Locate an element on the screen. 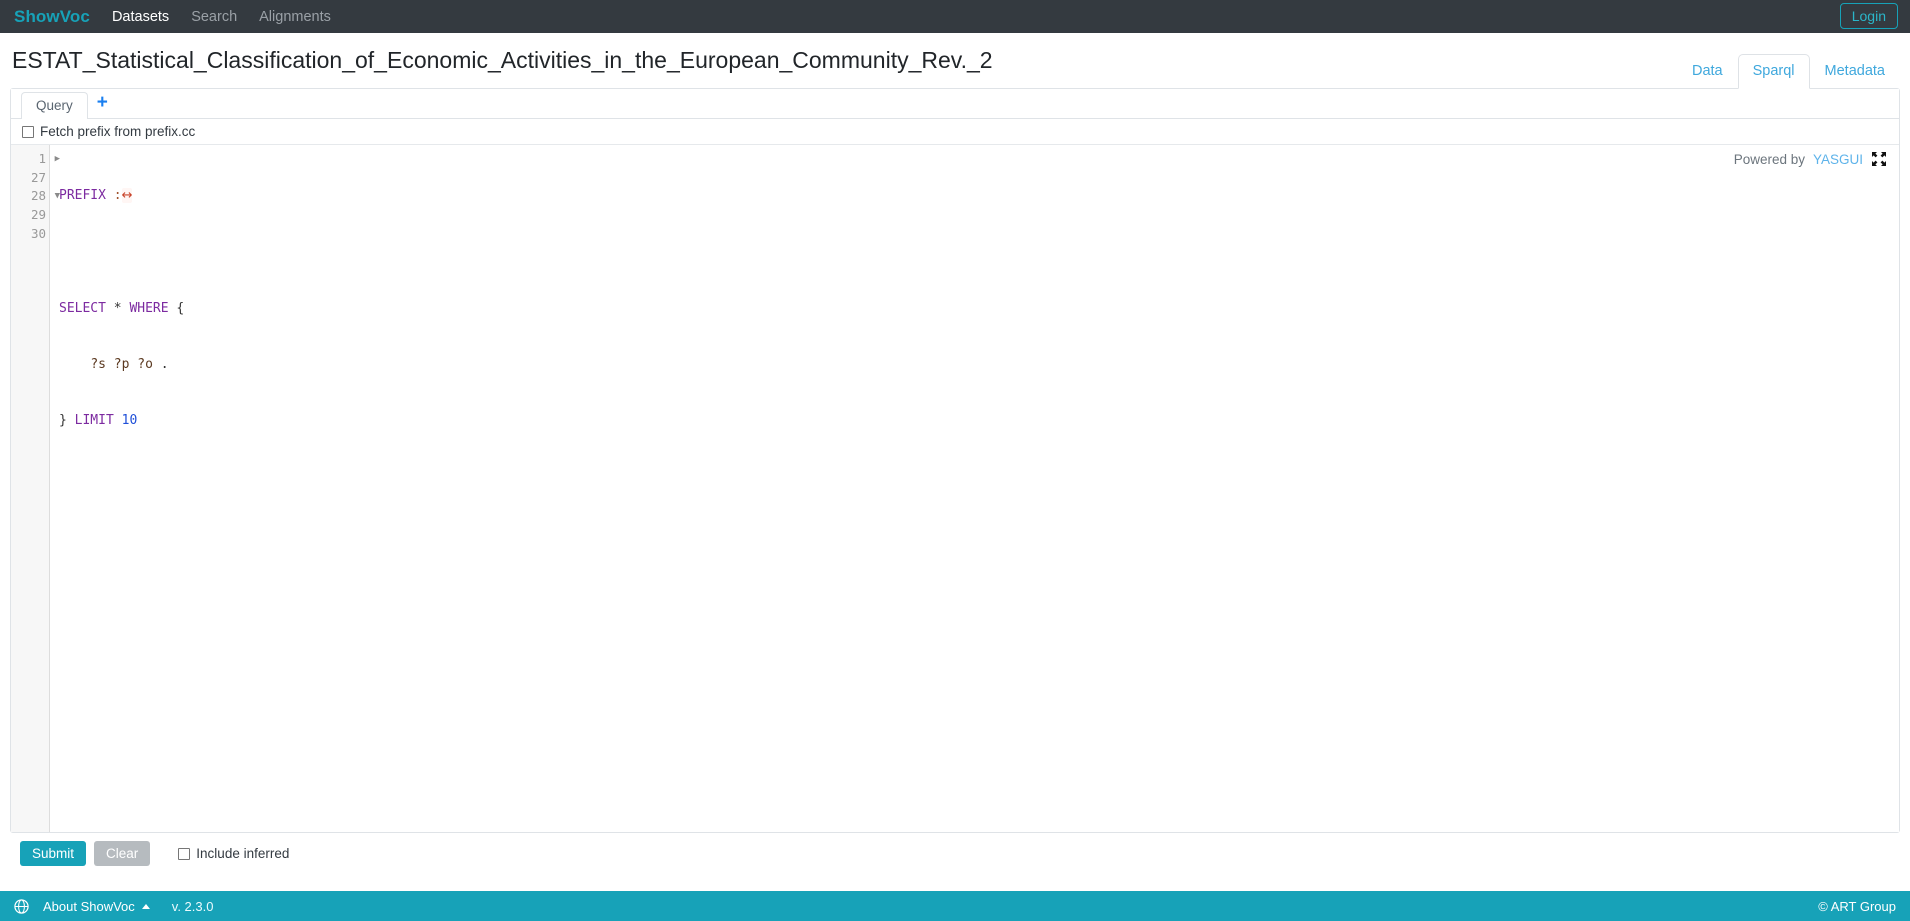 This screenshot has width=1910, height=921. tab-metadata: Metadata is located at coordinates (1855, 71).